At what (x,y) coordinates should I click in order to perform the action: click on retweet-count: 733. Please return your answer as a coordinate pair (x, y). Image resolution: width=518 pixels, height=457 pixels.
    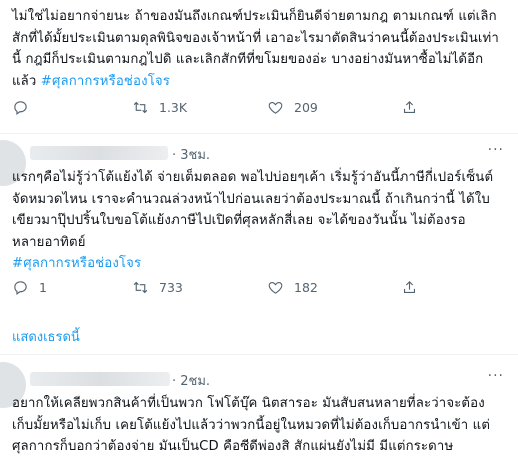
    Looking at the image, I should click on (171, 287).